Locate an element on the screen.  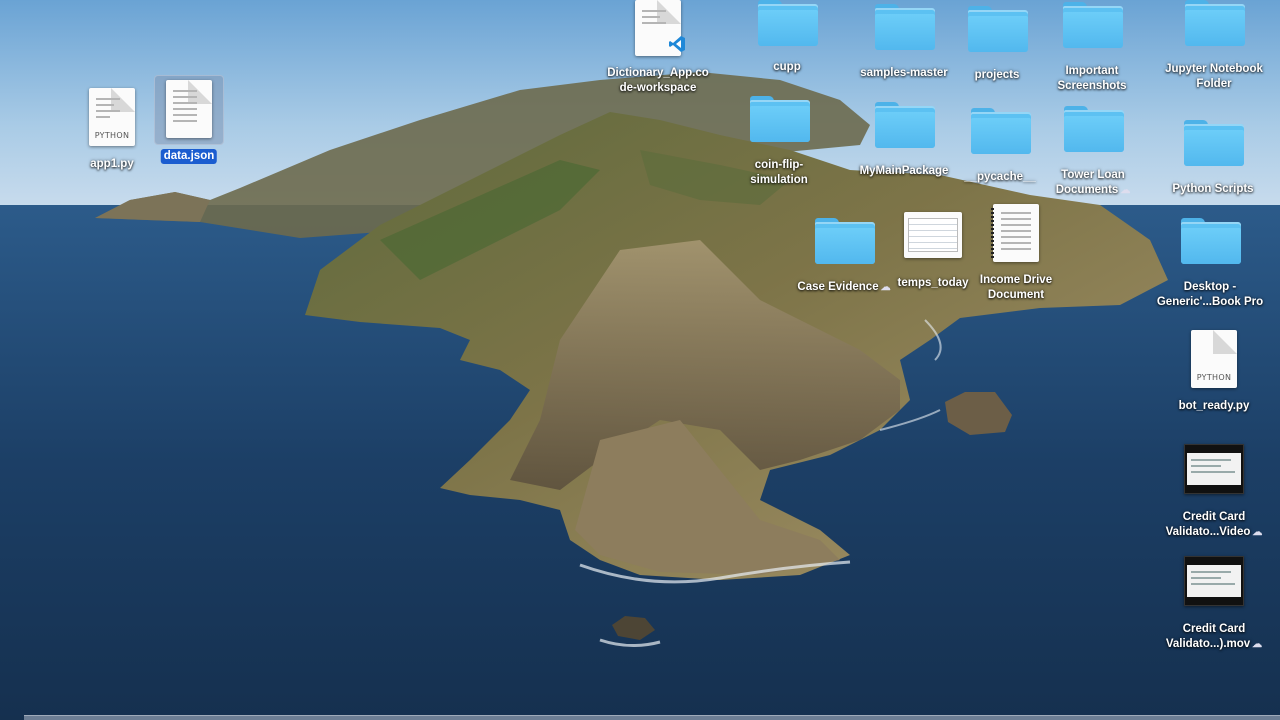
dock-edge is located at coordinates (652, 717).